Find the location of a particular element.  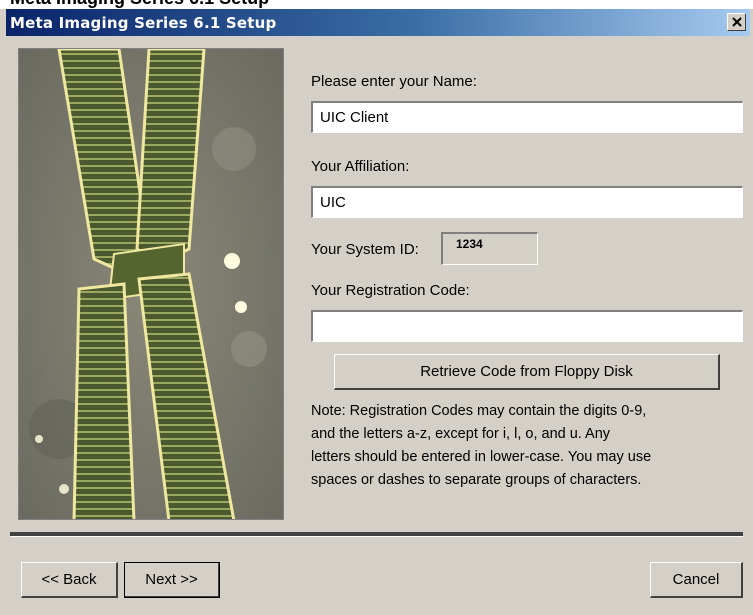

affiliation-input is located at coordinates (527, 202).